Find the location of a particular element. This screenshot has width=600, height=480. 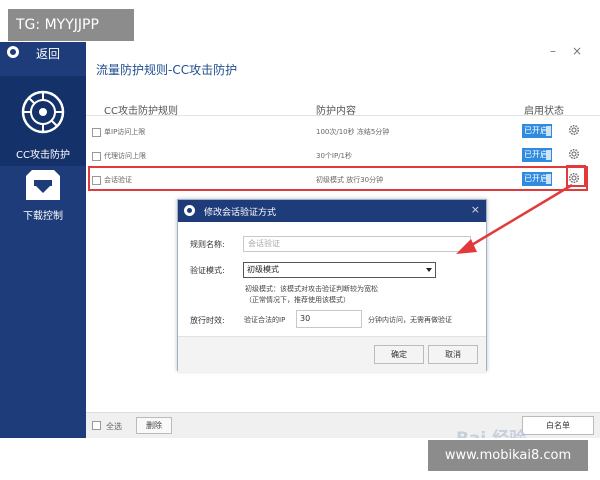

watermark-tag-top: TG: MYYJJPP is located at coordinates (71, 25).